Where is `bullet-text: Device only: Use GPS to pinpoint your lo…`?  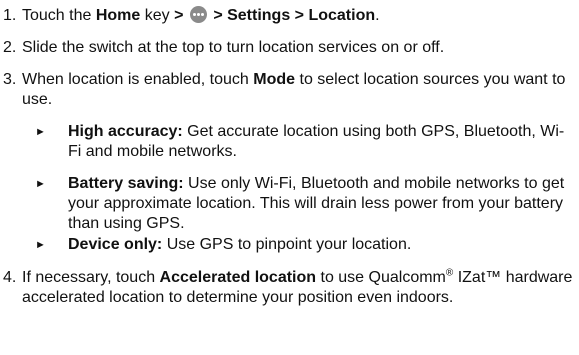
bullet-text: Device only: Use GPS to pinpoint your lo… is located at coordinates (322, 245).